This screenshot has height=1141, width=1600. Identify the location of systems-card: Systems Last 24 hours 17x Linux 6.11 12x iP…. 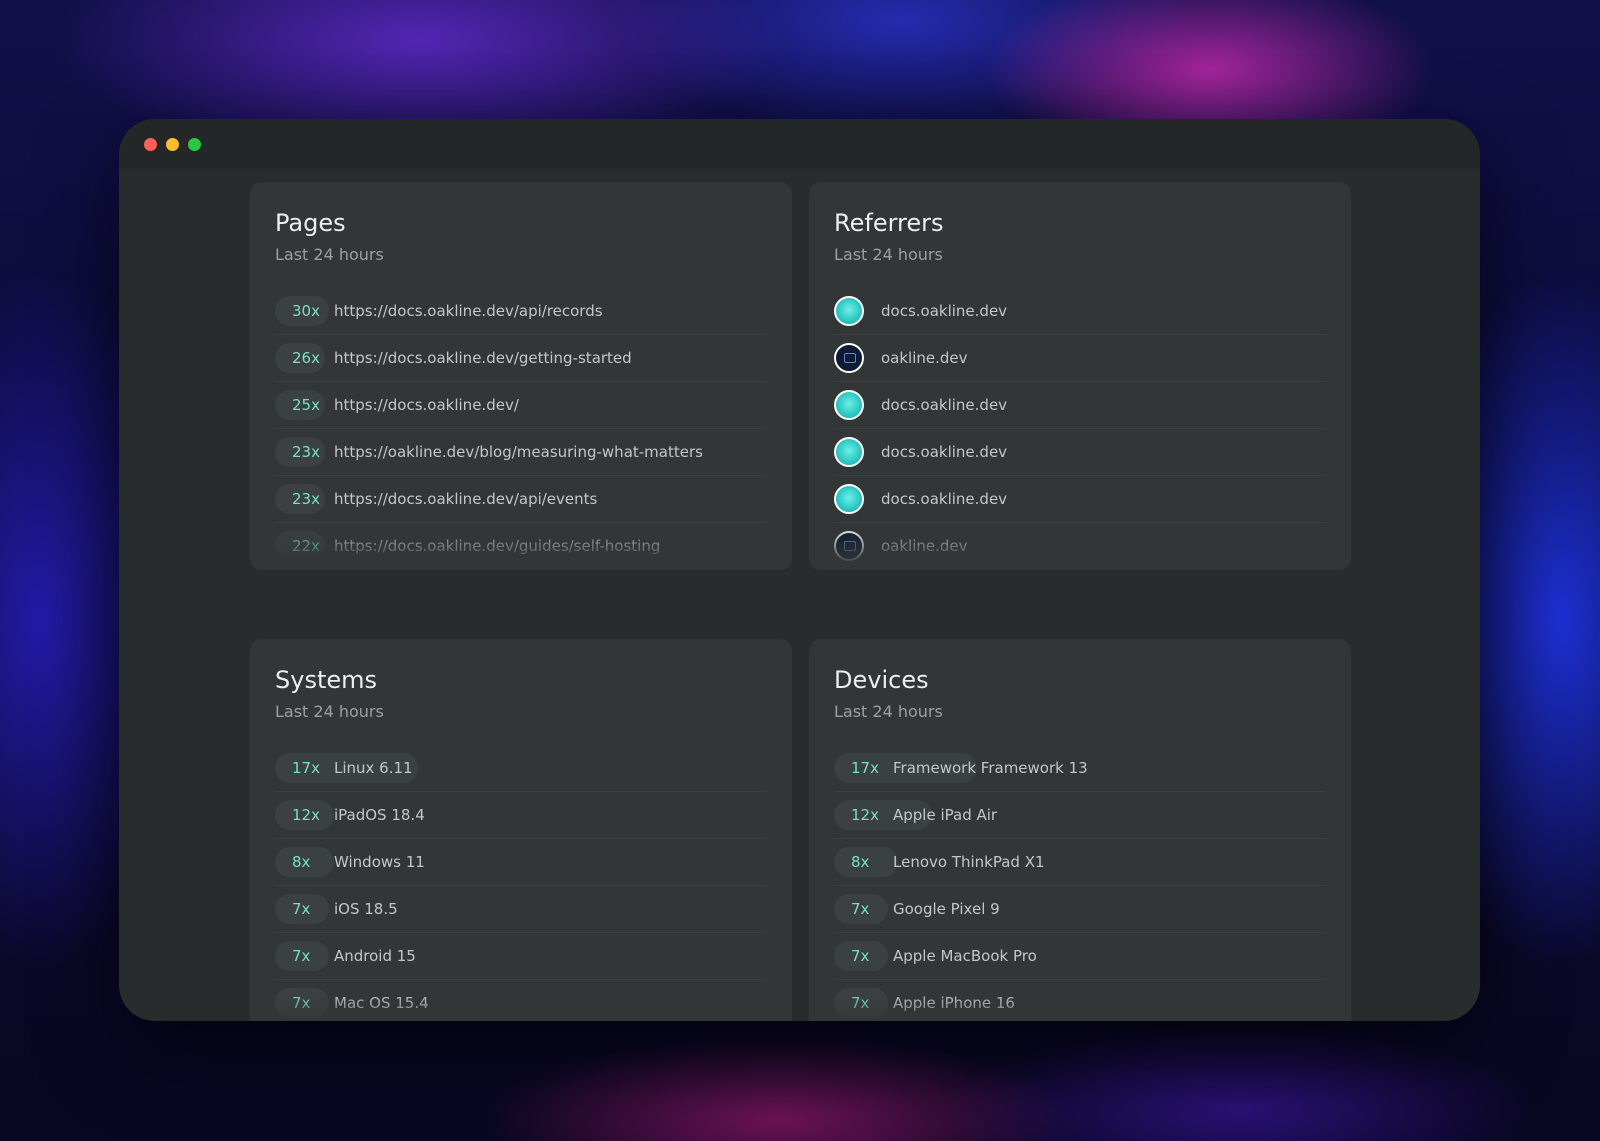
(521, 830).